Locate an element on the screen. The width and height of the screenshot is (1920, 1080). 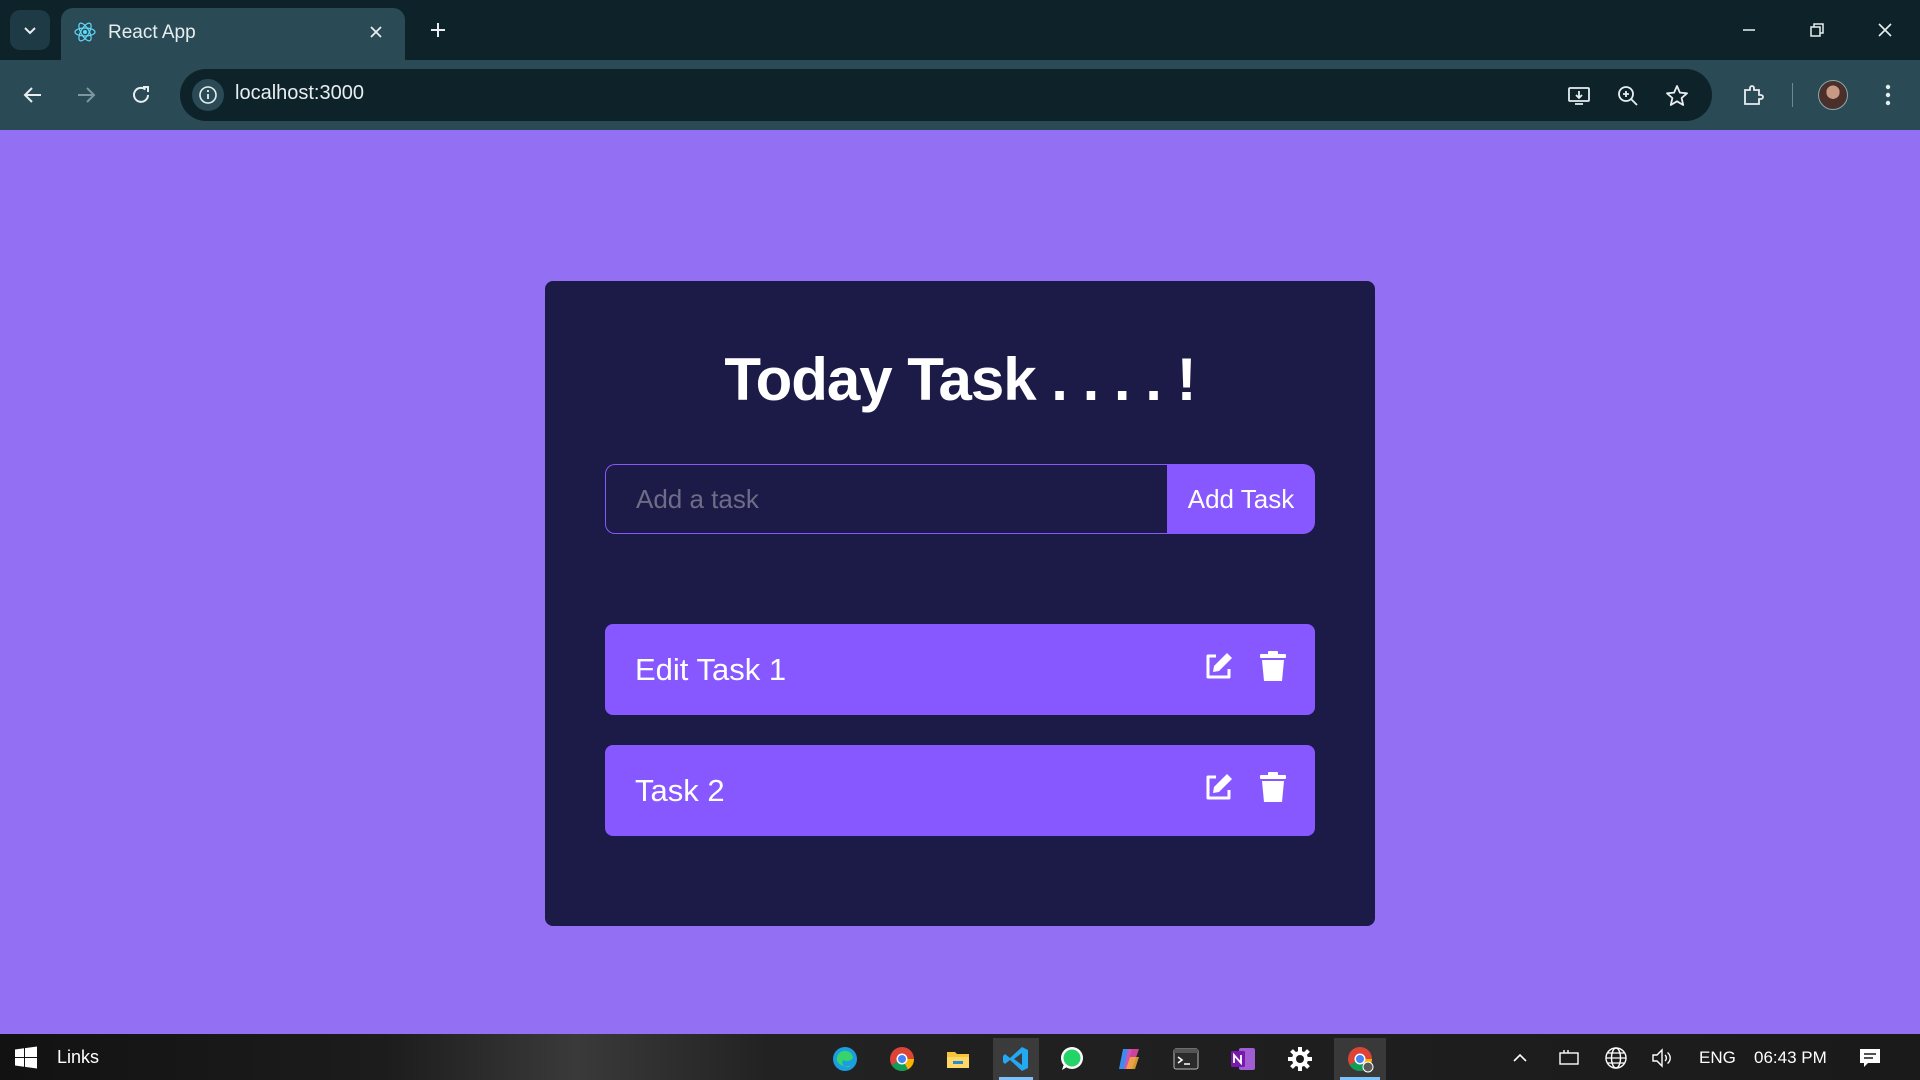
plus-icon is located at coordinates (438, 30).